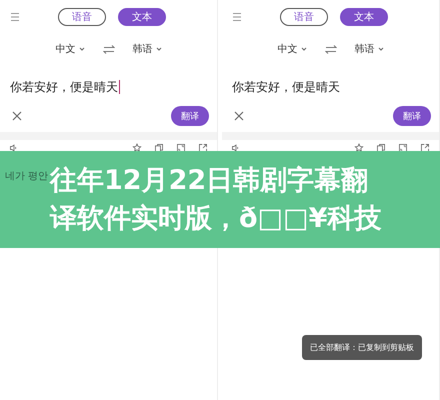 This screenshot has height=400, width=440. Describe the element at coordinates (362, 347) in the screenshot. I see `toast-message: 已全部翻译：已复制到剪贴板` at that location.